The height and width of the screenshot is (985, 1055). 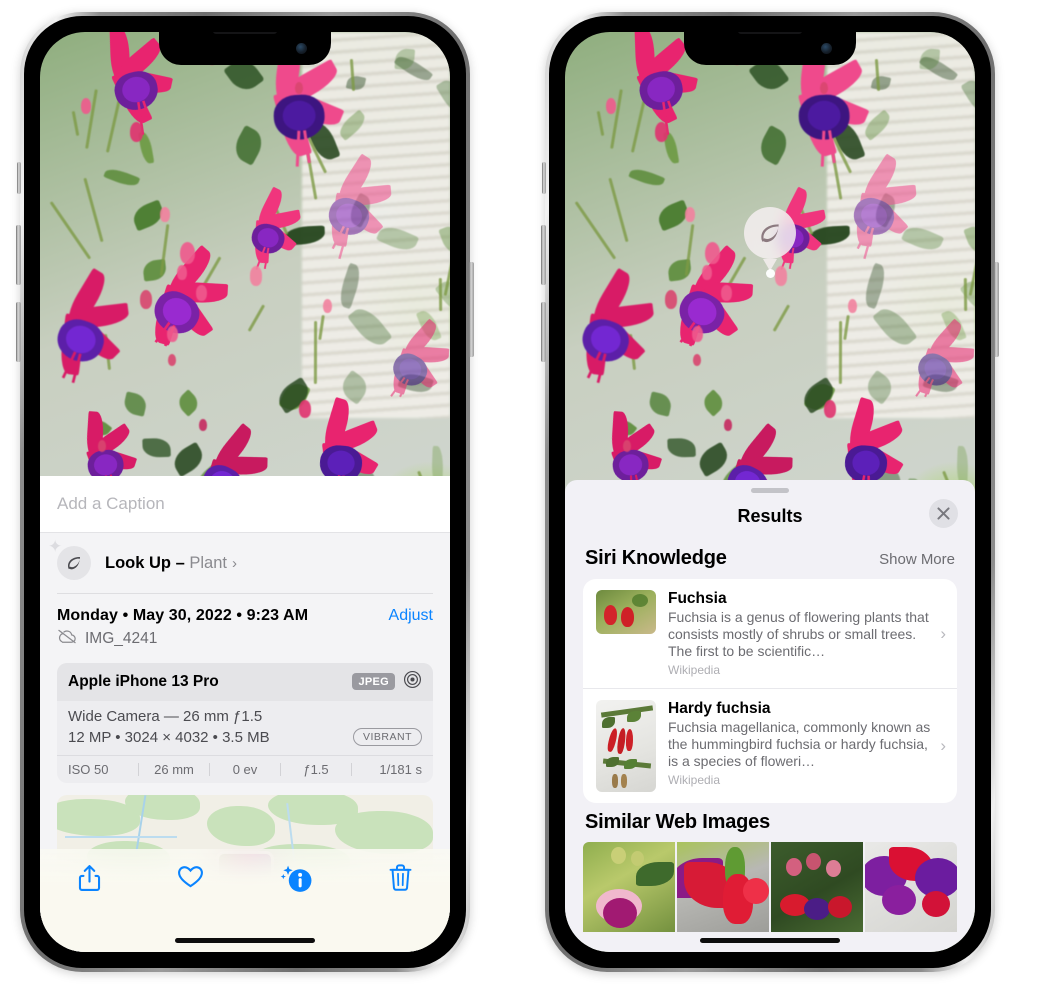 I want to click on leaf-icon, so click(x=770, y=233).